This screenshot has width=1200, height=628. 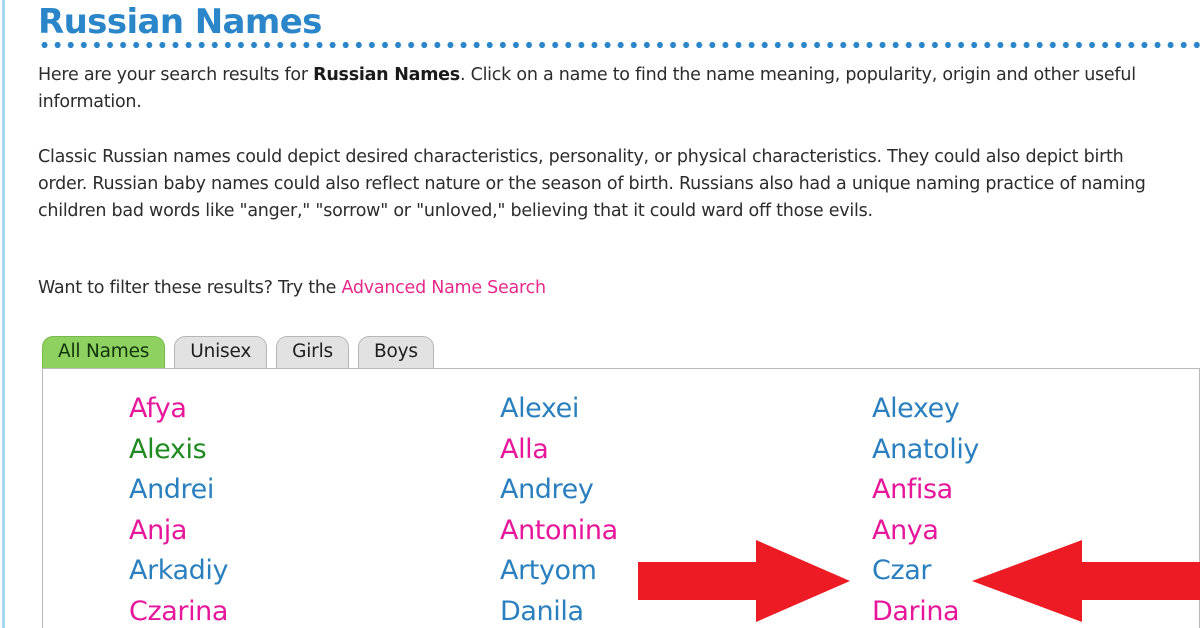 I want to click on name-link: Alexei, so click(x=643, y=409).